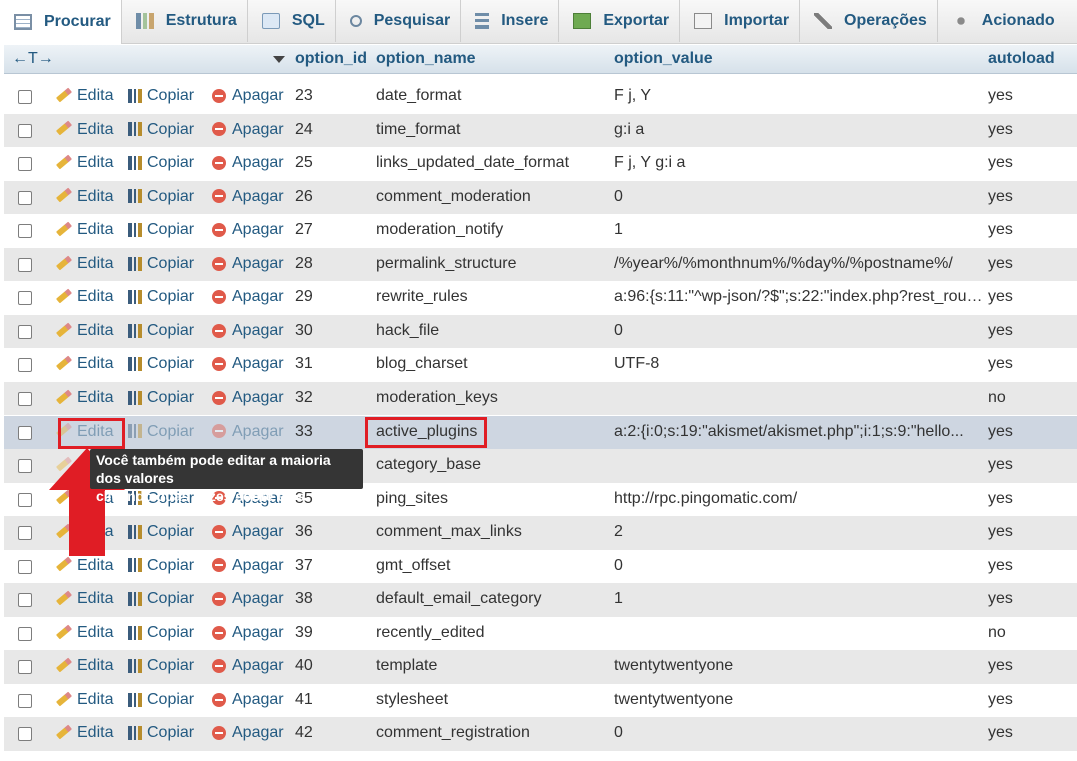 The width and height of the screenshot is (1077, 761). I want to click on sort-arrow-icon, so click(279, 59).